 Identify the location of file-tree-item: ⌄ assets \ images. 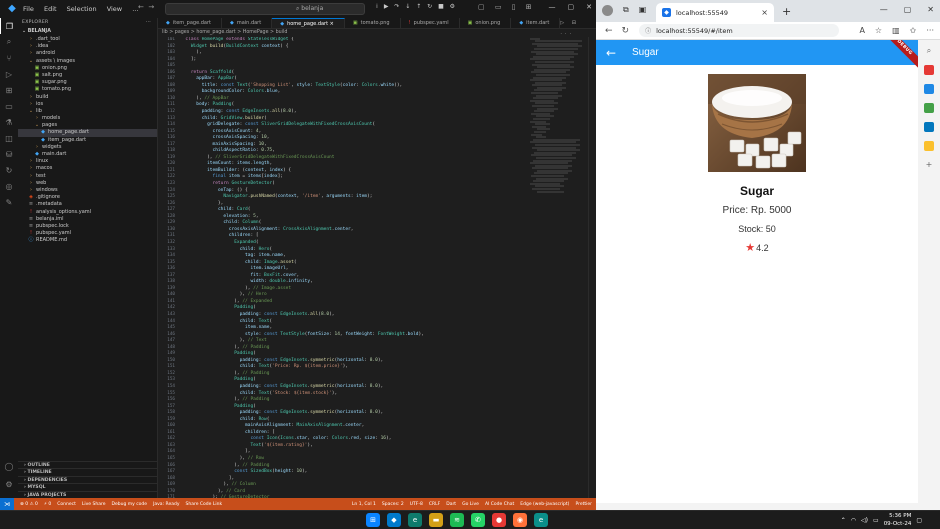
(87, 61).